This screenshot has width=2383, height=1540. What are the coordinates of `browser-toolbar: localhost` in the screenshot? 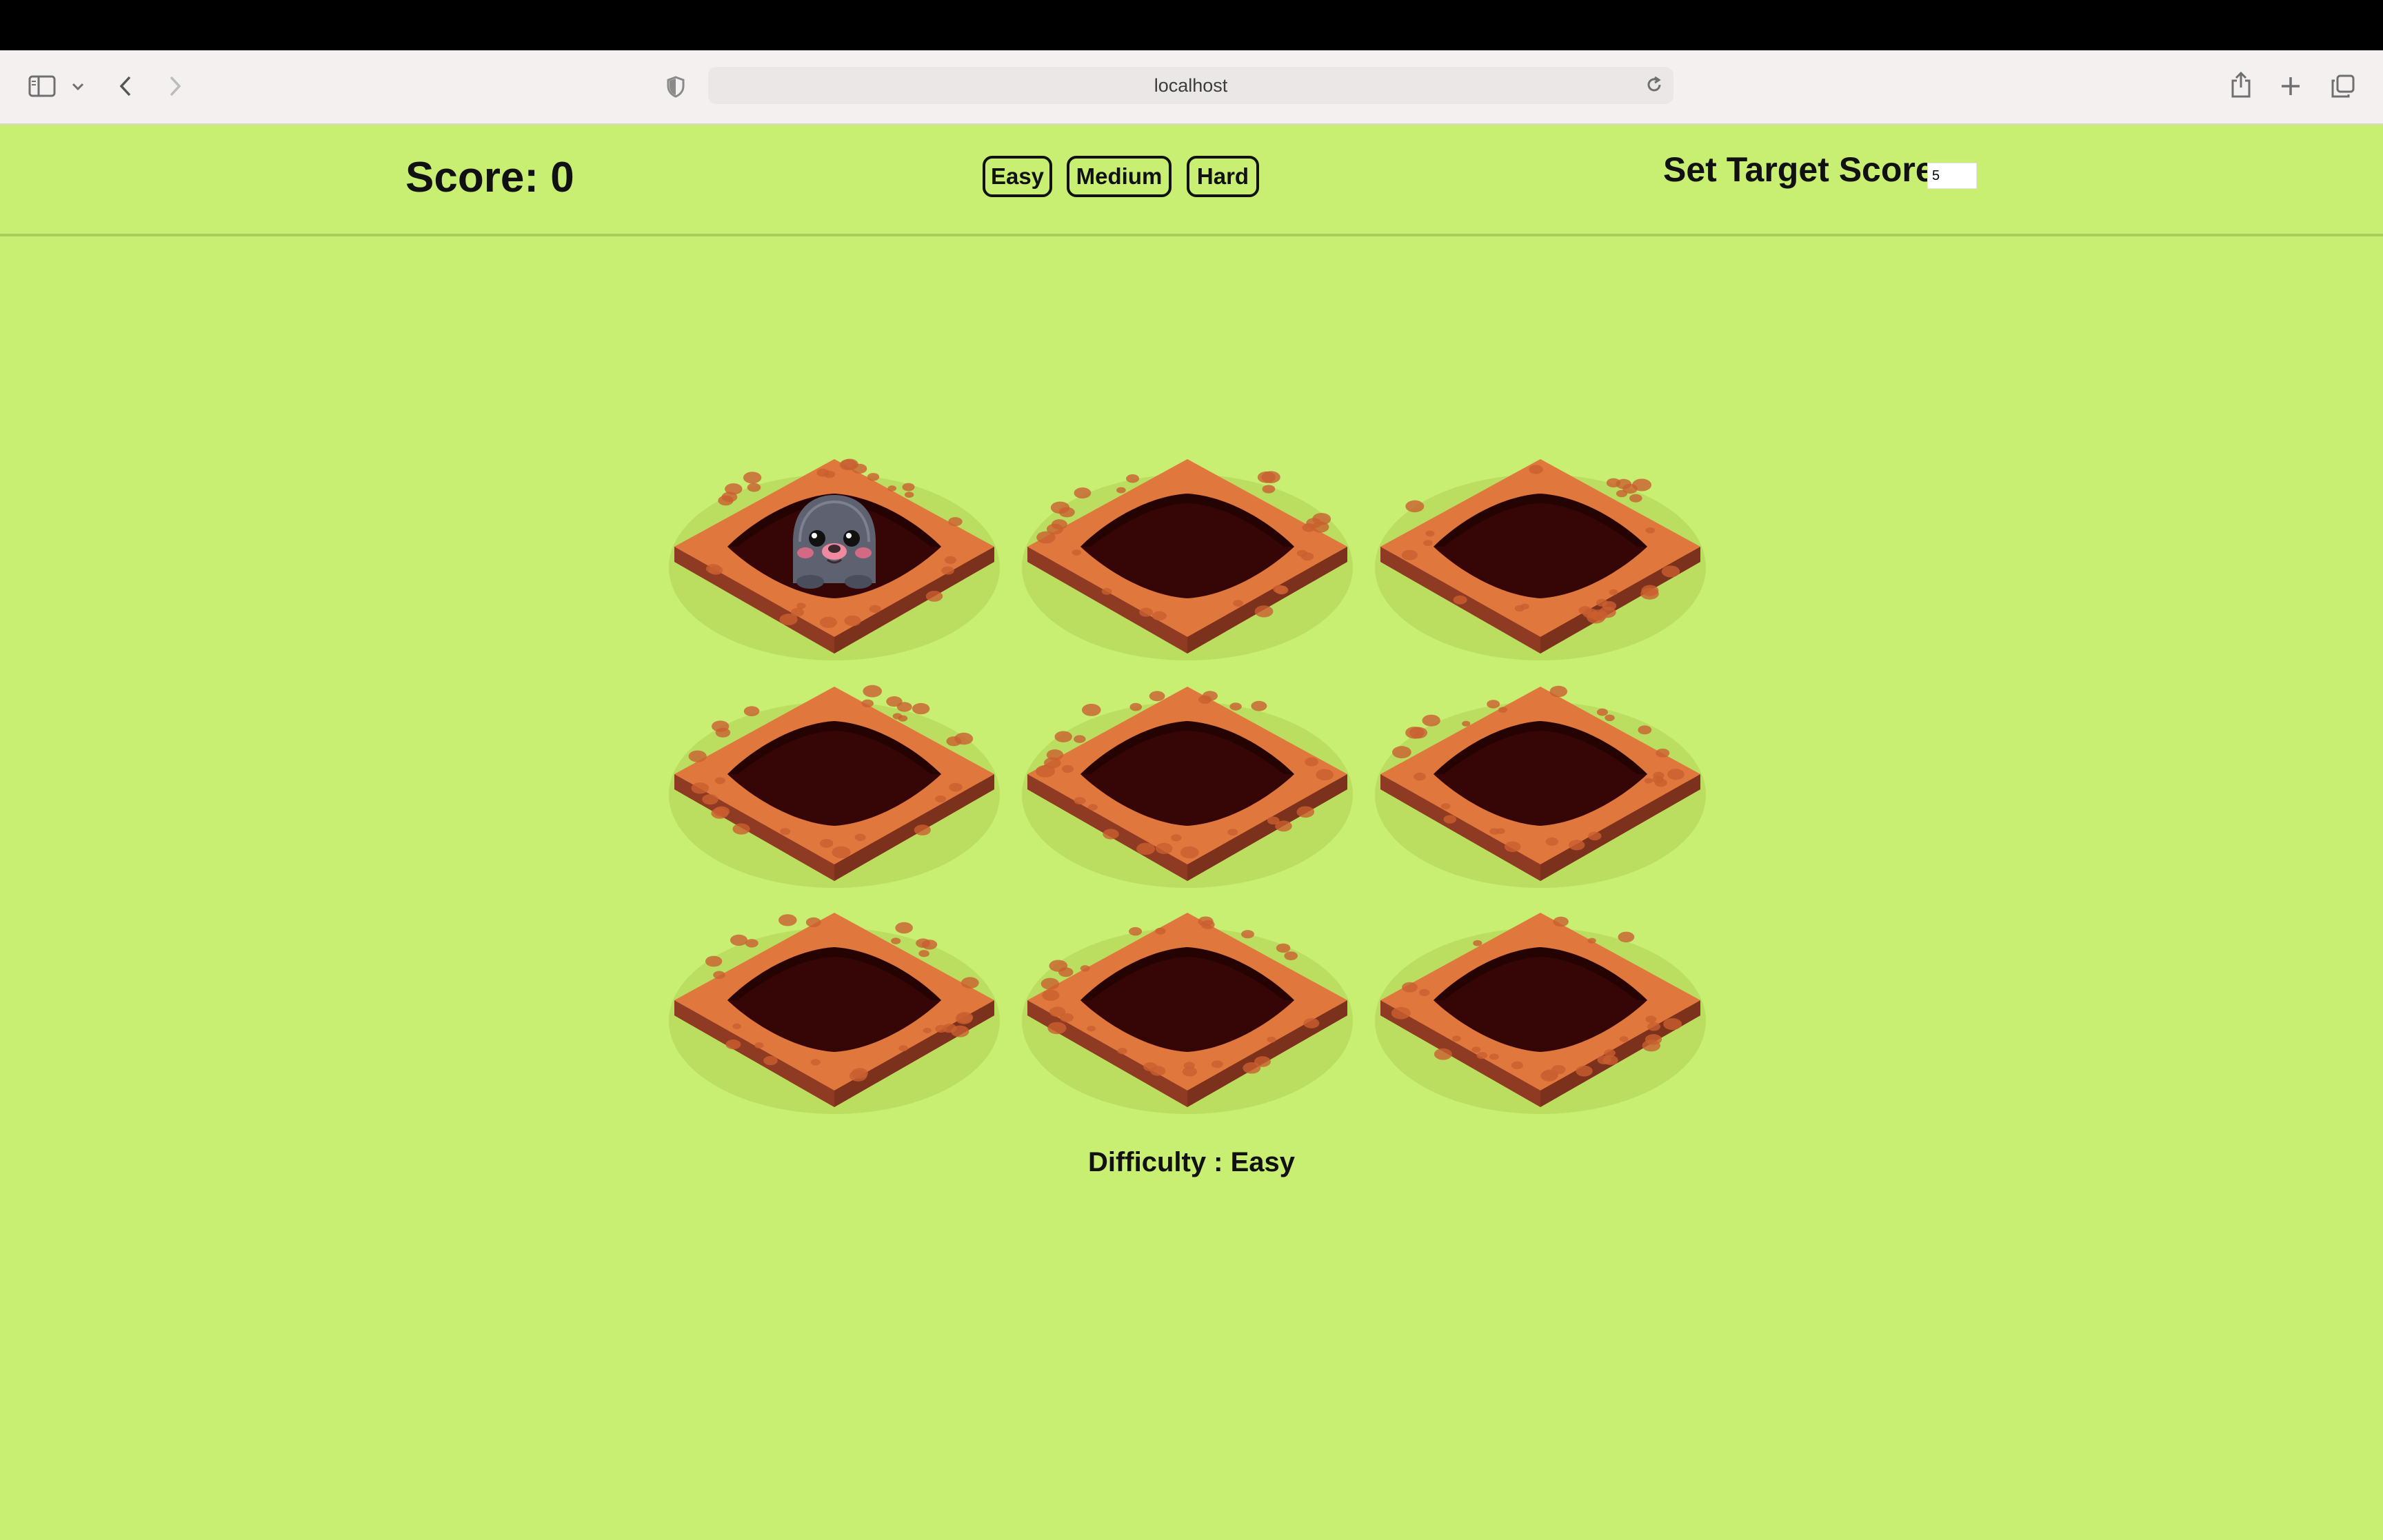 It's located at (1191, 88).